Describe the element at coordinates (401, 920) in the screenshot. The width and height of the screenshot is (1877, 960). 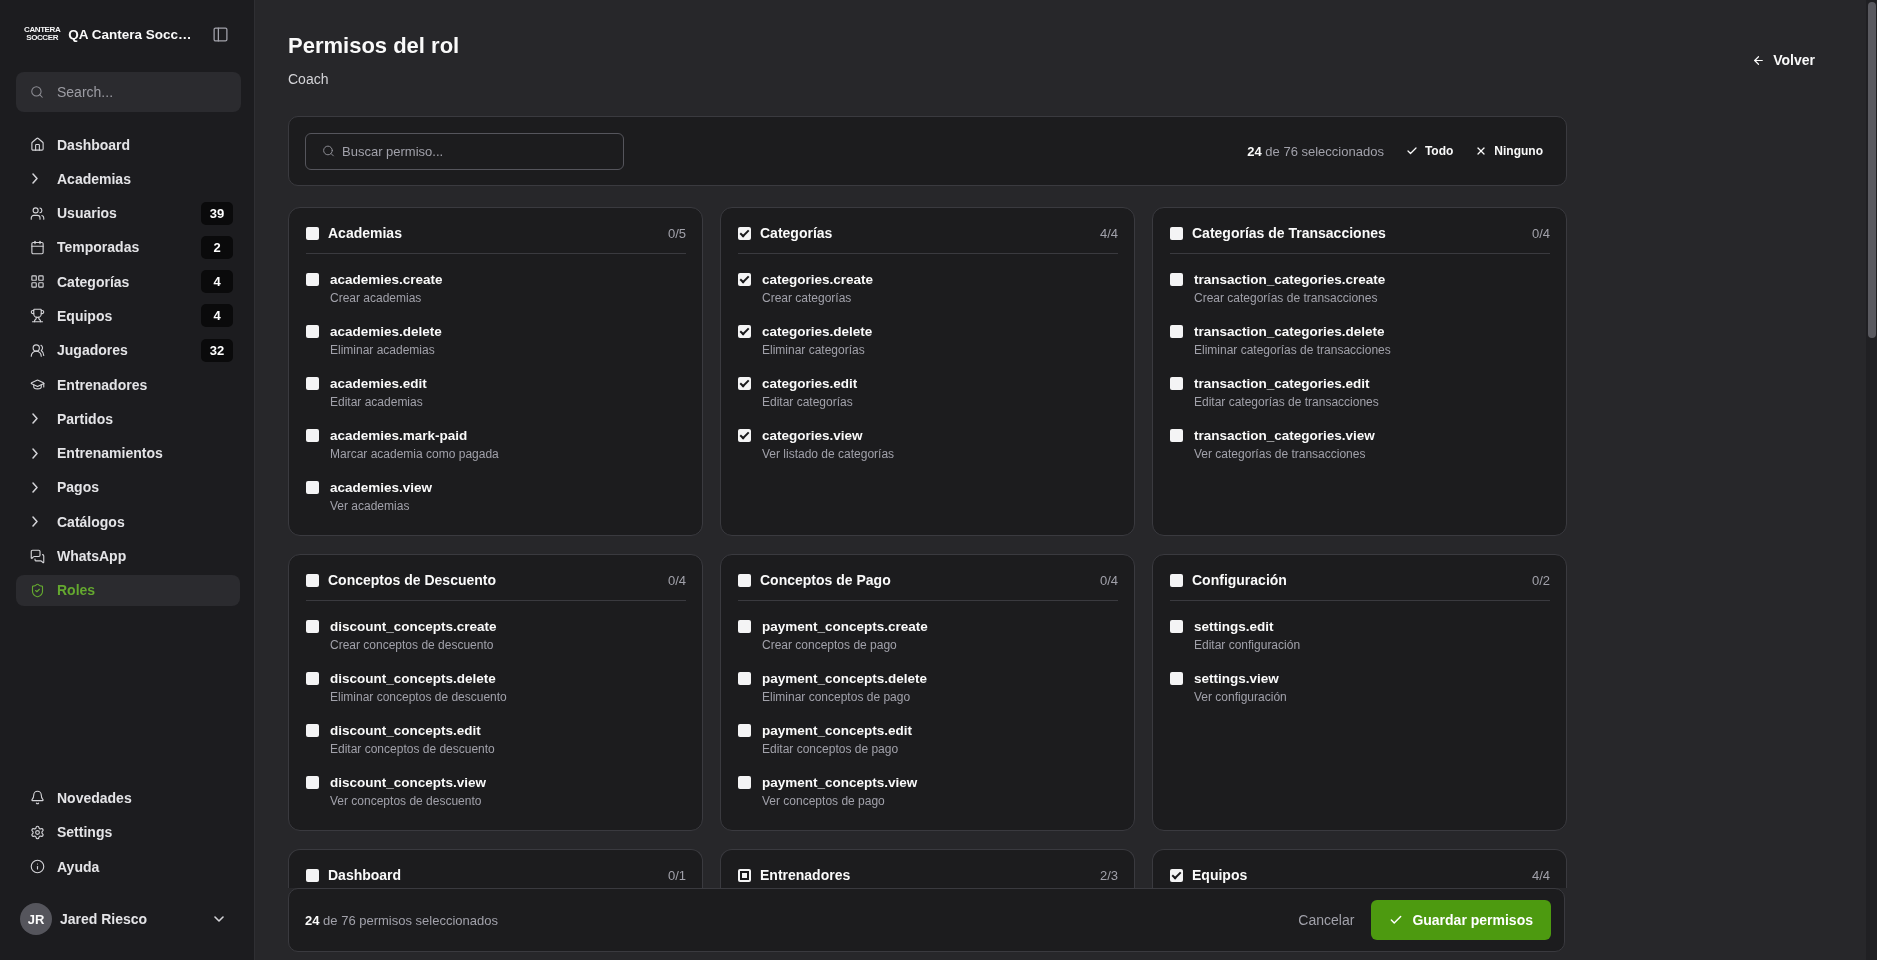
I see `selection-summary: 24 de 76 permisos seleccionados` at that location.